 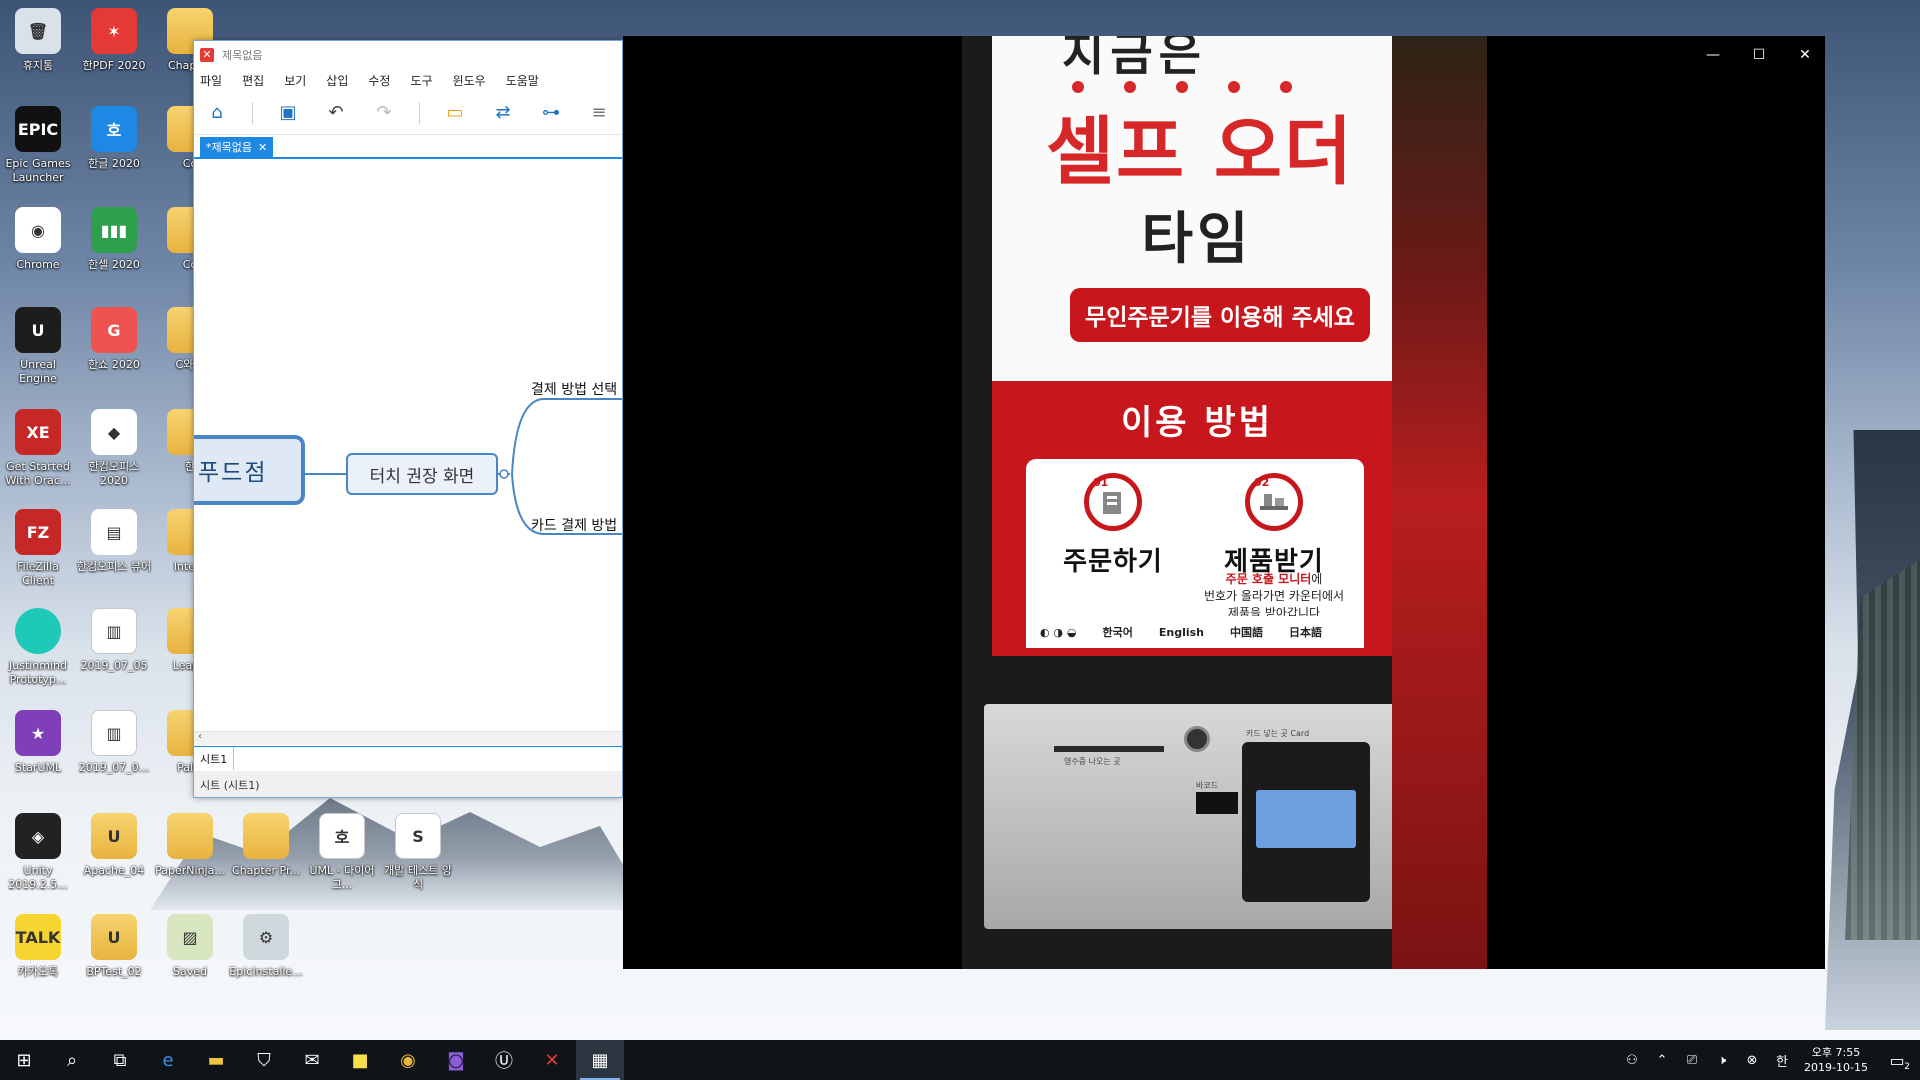 What do you see at coordinates (114, 640) in the screenshot?
I see `desktop-icon: ▥ 2019_07_05` at bounding box center [114, 640].